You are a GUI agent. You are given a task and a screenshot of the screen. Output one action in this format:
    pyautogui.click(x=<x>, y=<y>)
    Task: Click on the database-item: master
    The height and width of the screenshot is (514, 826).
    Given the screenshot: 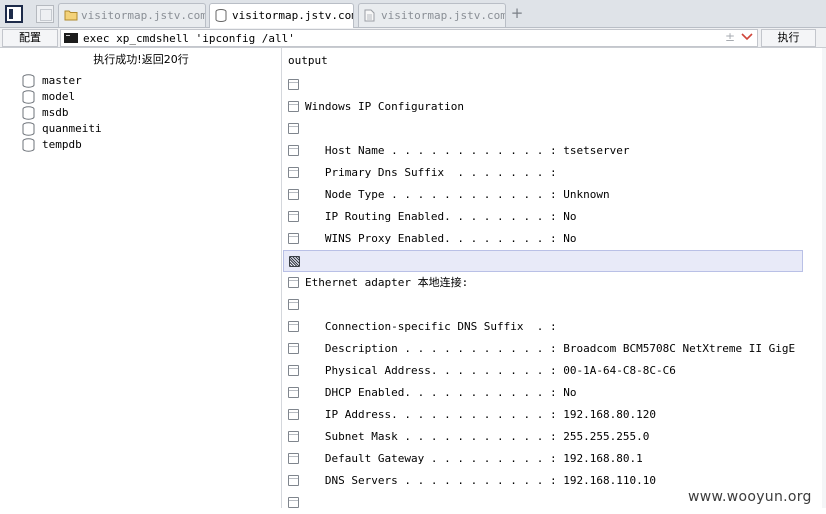 What is the action you would take?
    pyautogui.click(x=62, y=81)
    